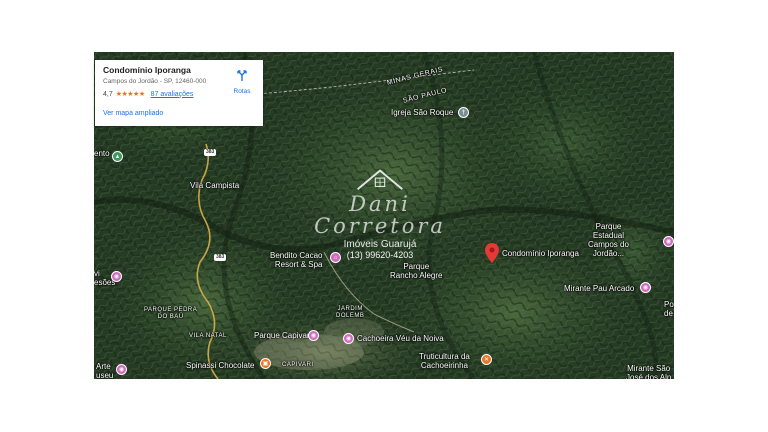 Image resolution: width=768 pixels, height=432 pixels. What do you see at coordinates (380, 179) in the screenshot?
I see `house-icon` at bounding box center [380, 179].